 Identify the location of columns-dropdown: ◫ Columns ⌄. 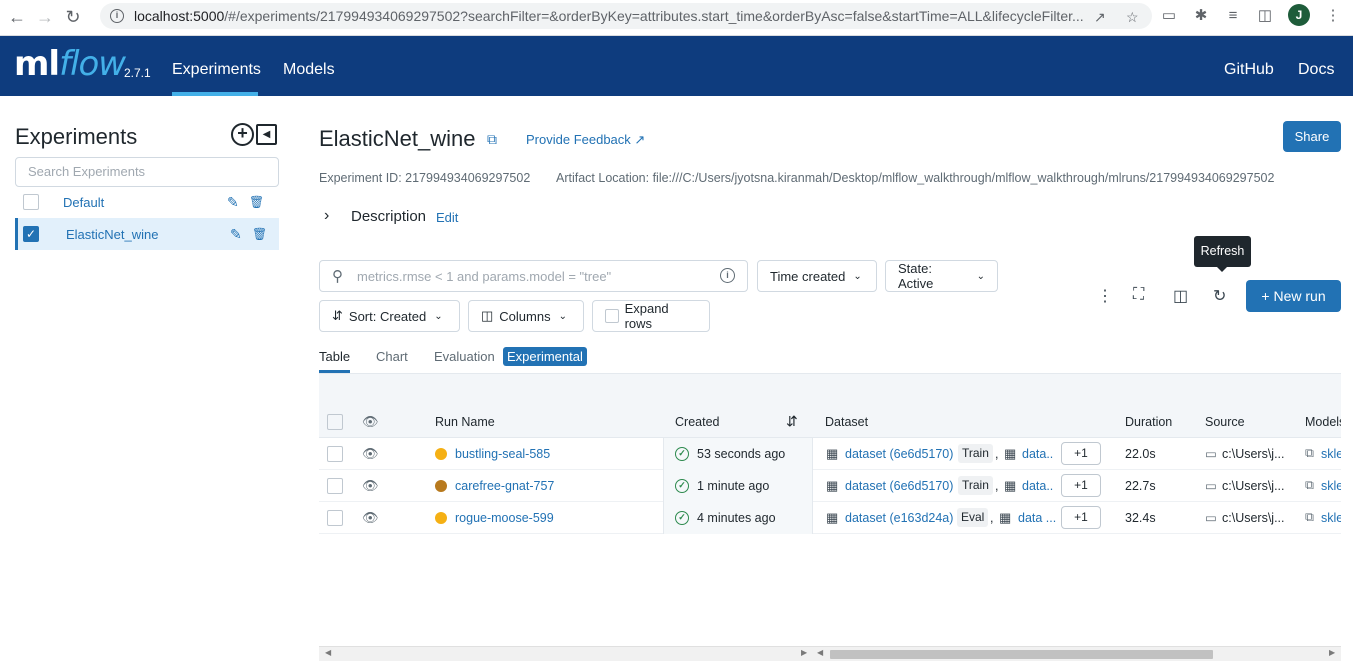
(526, 316).